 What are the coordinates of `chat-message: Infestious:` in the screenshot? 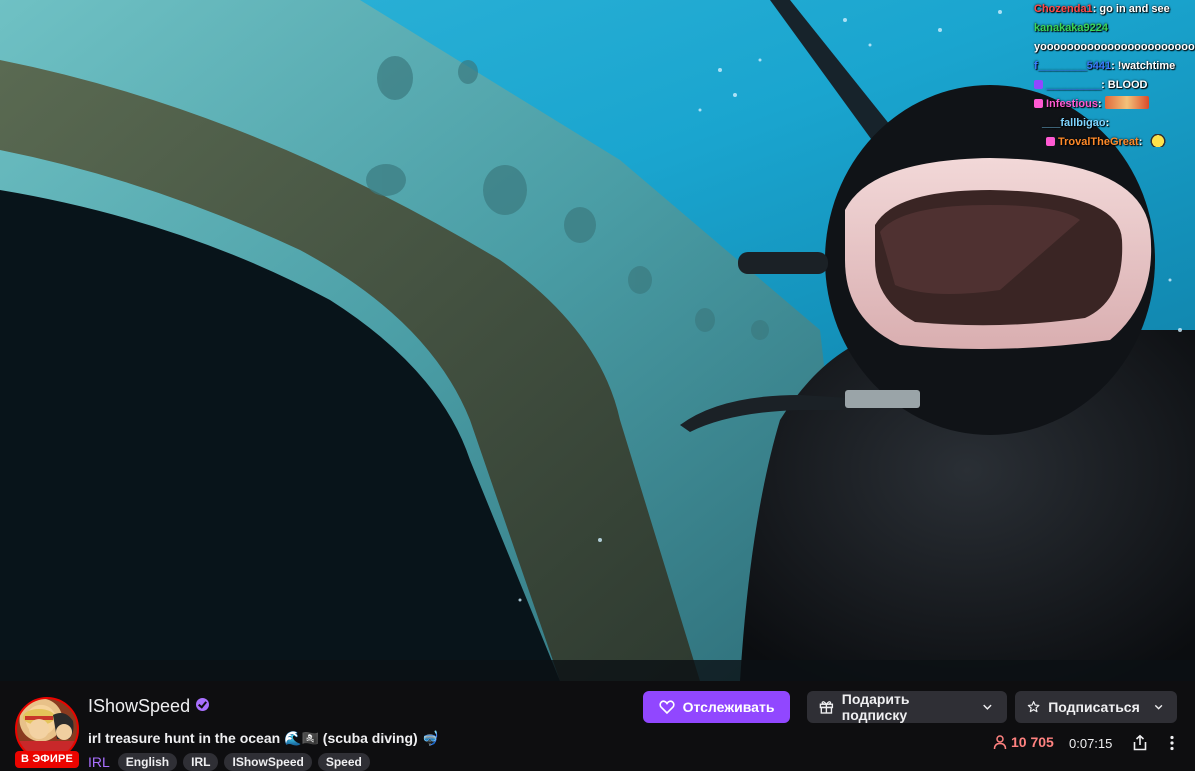 It's located at (1112, 104).